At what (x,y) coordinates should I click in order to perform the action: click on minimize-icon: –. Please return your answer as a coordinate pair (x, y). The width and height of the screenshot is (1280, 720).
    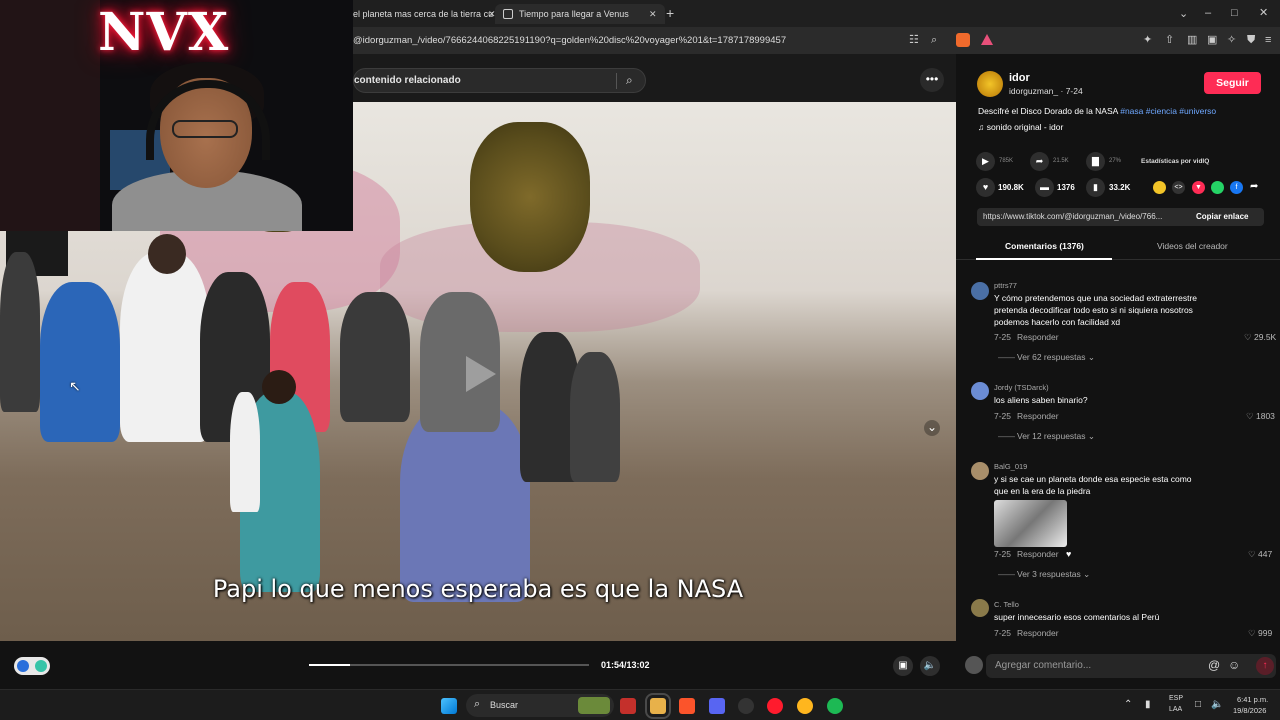
    Looking at the image, I should click on (1208, 13).